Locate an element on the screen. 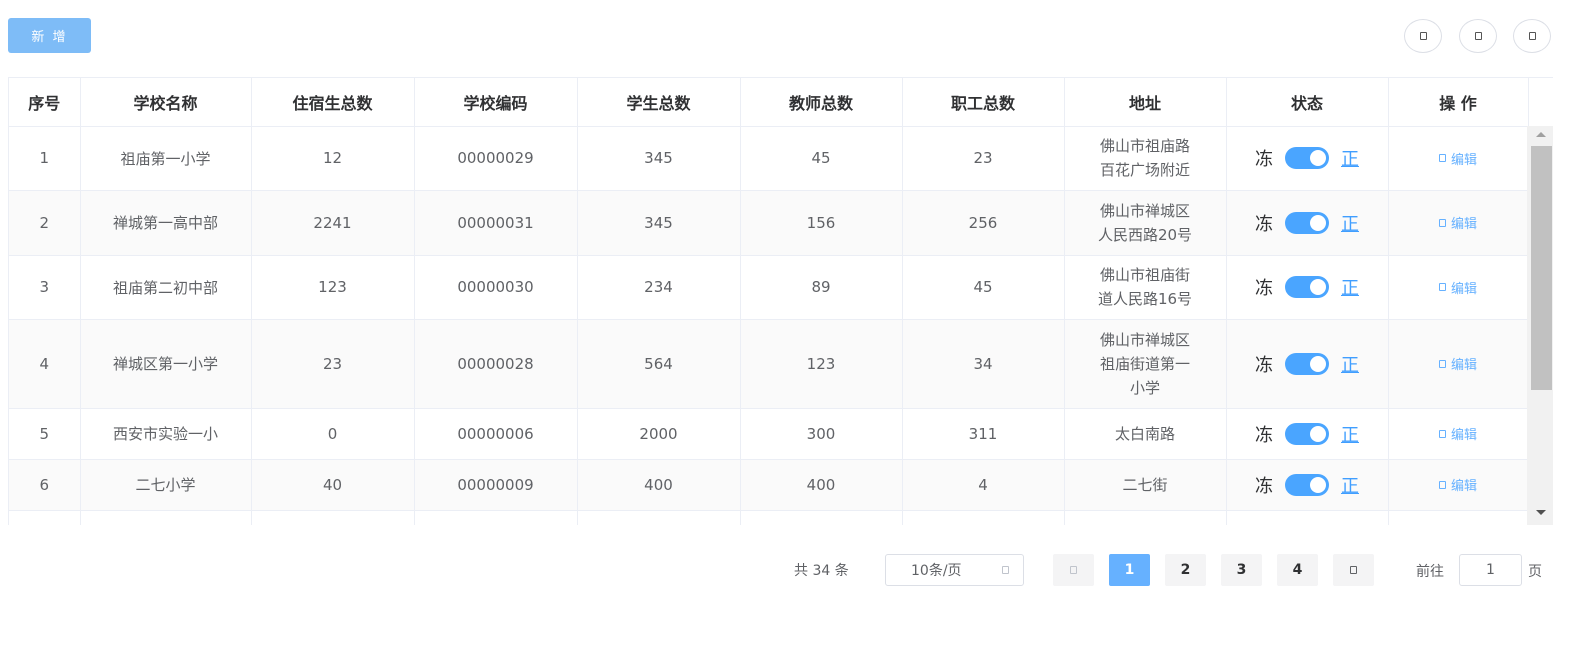 The image size is (1575, 655). cell-address: 二七街 is located at coordinates (1145, 485).